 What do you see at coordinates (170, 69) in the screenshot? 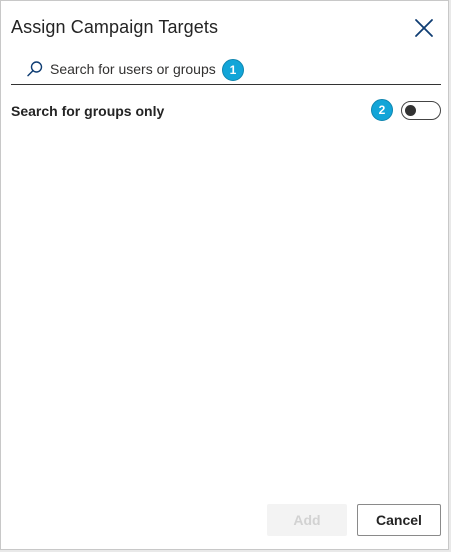
I see `search-input` at bounding box center [170, 69].